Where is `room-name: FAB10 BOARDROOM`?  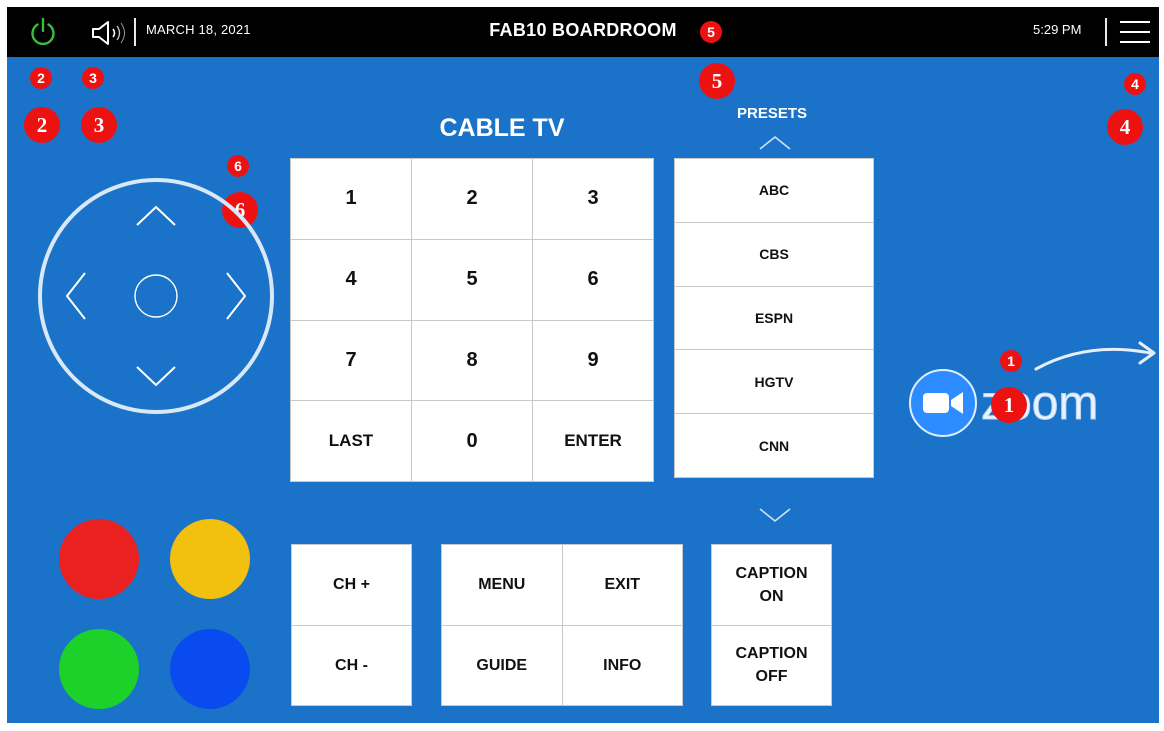 room-name: FAB10 BOARDROOM is located at coordinates (583, 30).